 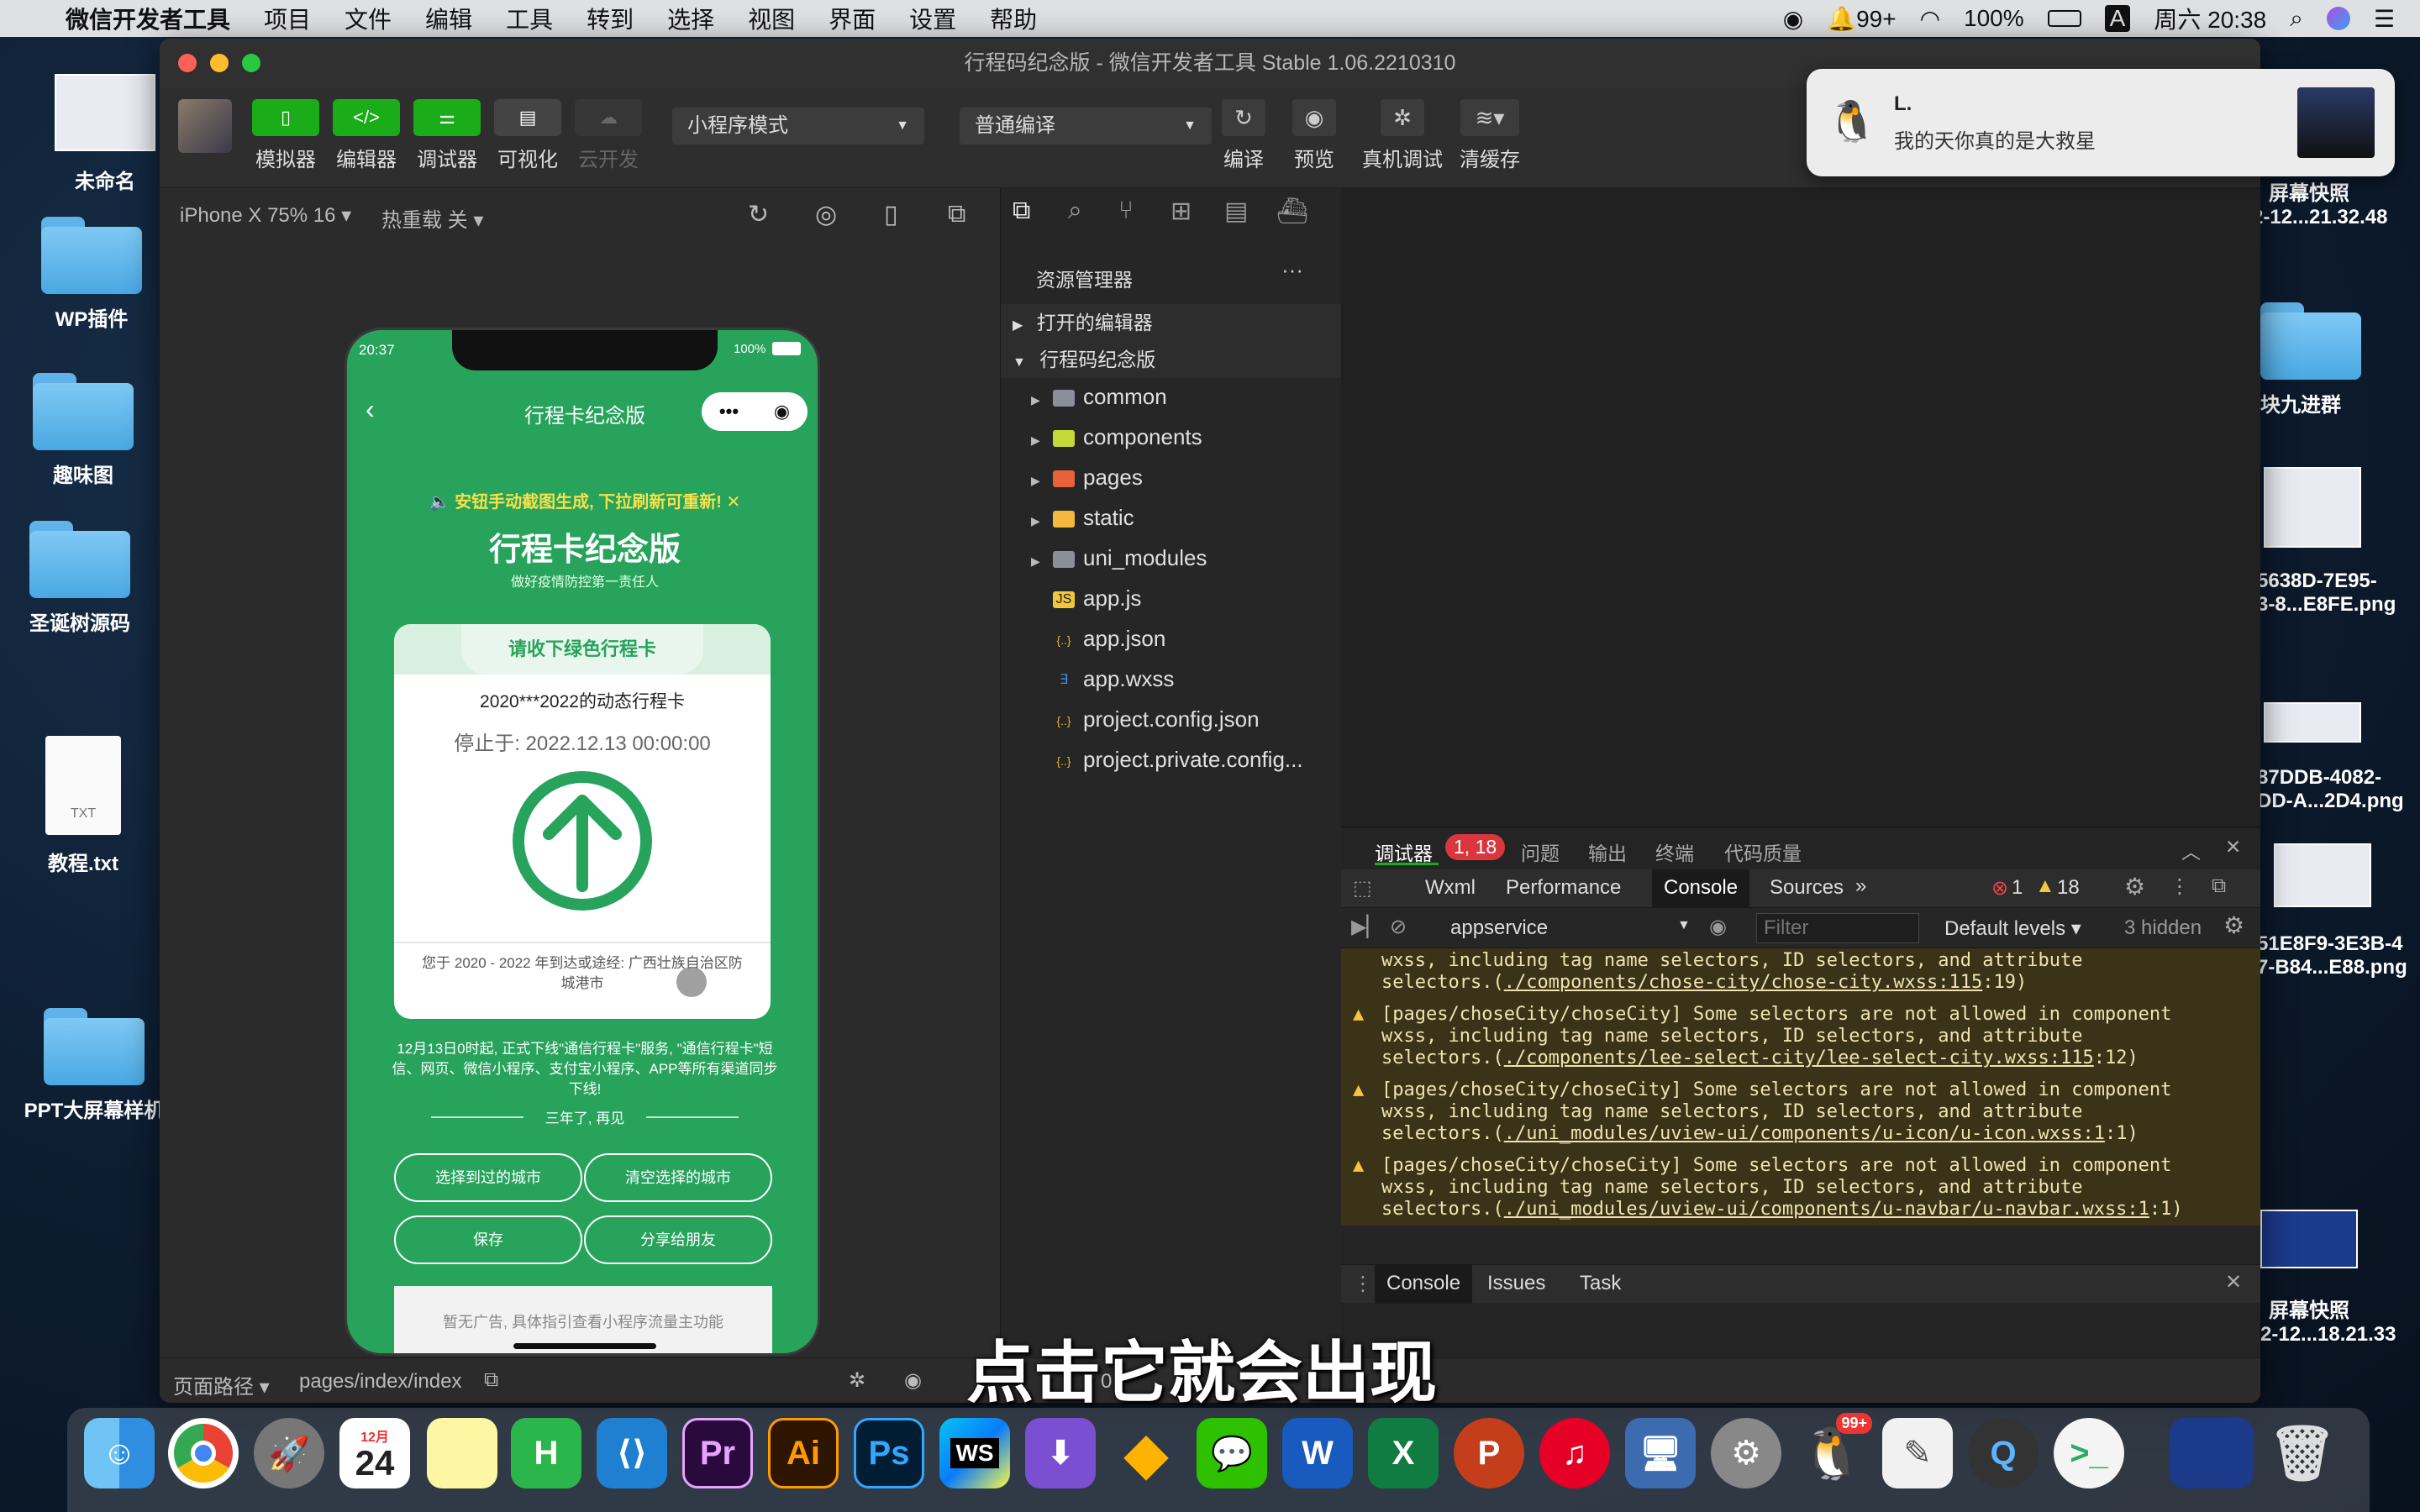 I want to click on hot-reload-select: 热重载 关 ▾, so click(x=432, y=218).